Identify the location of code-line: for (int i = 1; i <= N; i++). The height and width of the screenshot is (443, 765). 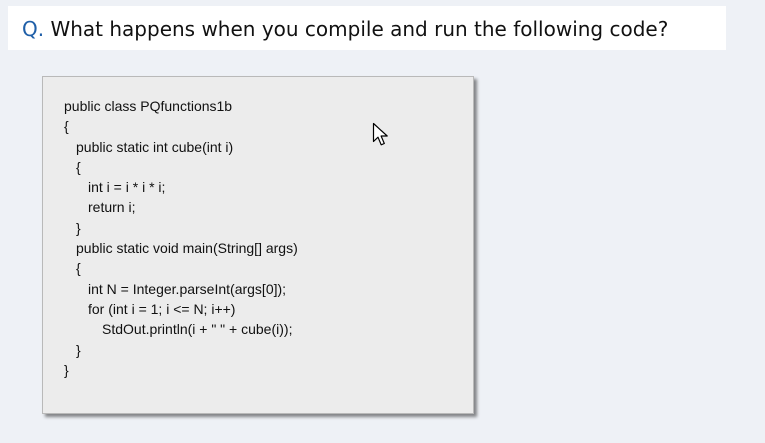
(162, 308).